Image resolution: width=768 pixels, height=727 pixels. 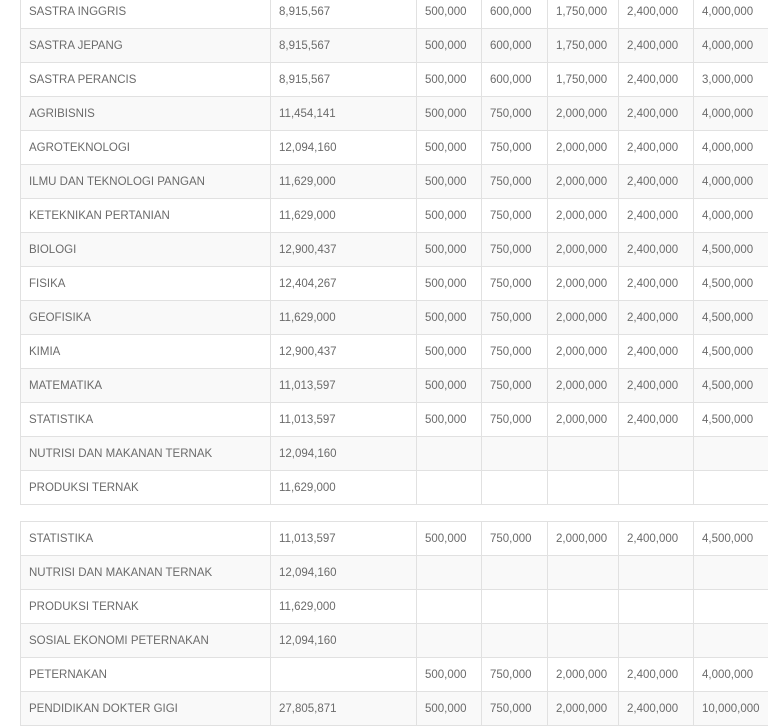 What do you see at coordinates (145, 181) in the screenshot?
I see `program-name-cell: ILMU DAN TEKNOLOGI PANGAN` at bounding box center [145, 181].